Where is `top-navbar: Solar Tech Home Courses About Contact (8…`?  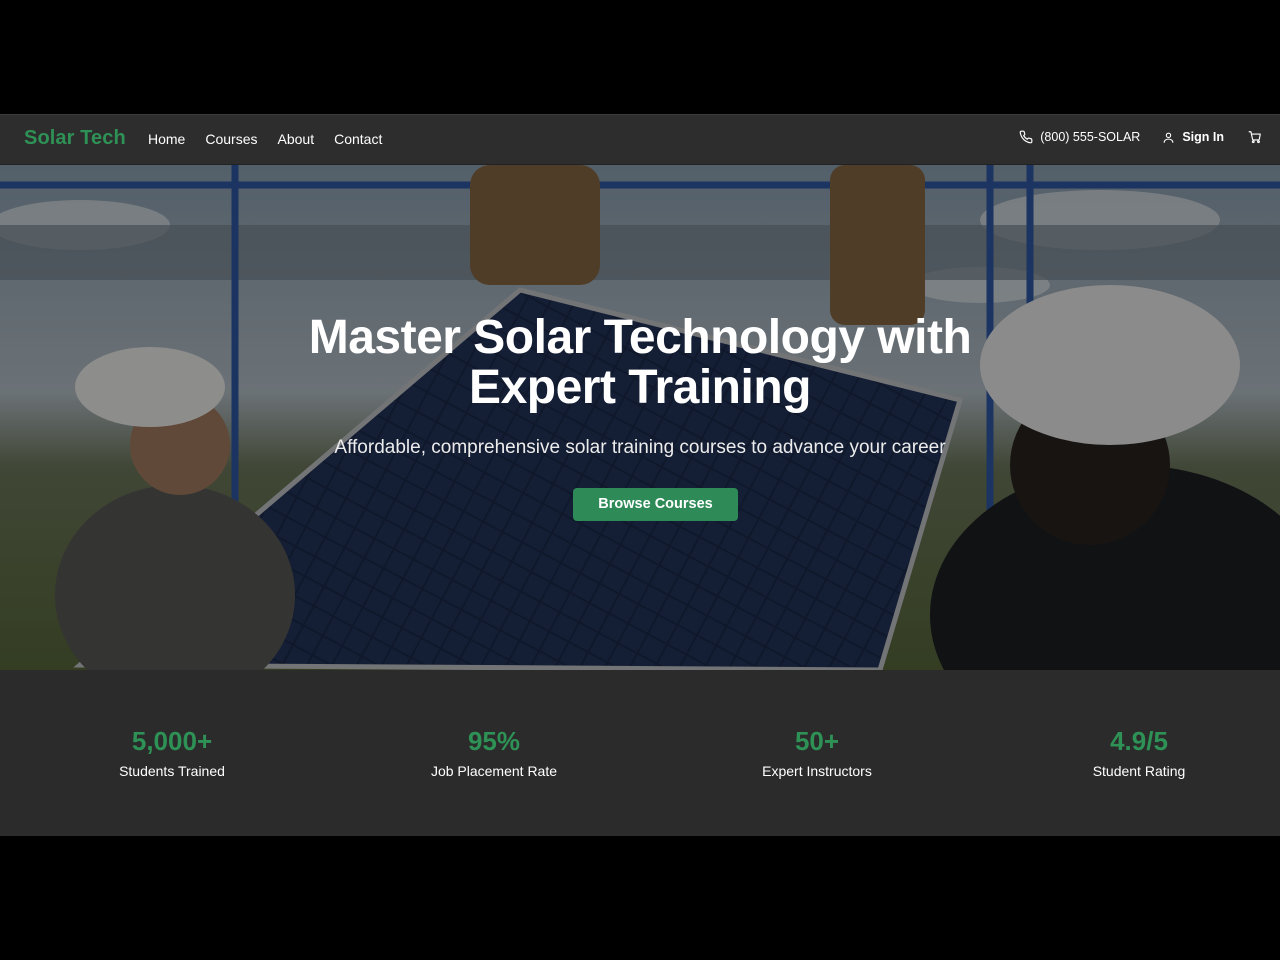 top-navbar: Solar Tech Home Courses About Contact (8… is located at coordinates (640, 139).